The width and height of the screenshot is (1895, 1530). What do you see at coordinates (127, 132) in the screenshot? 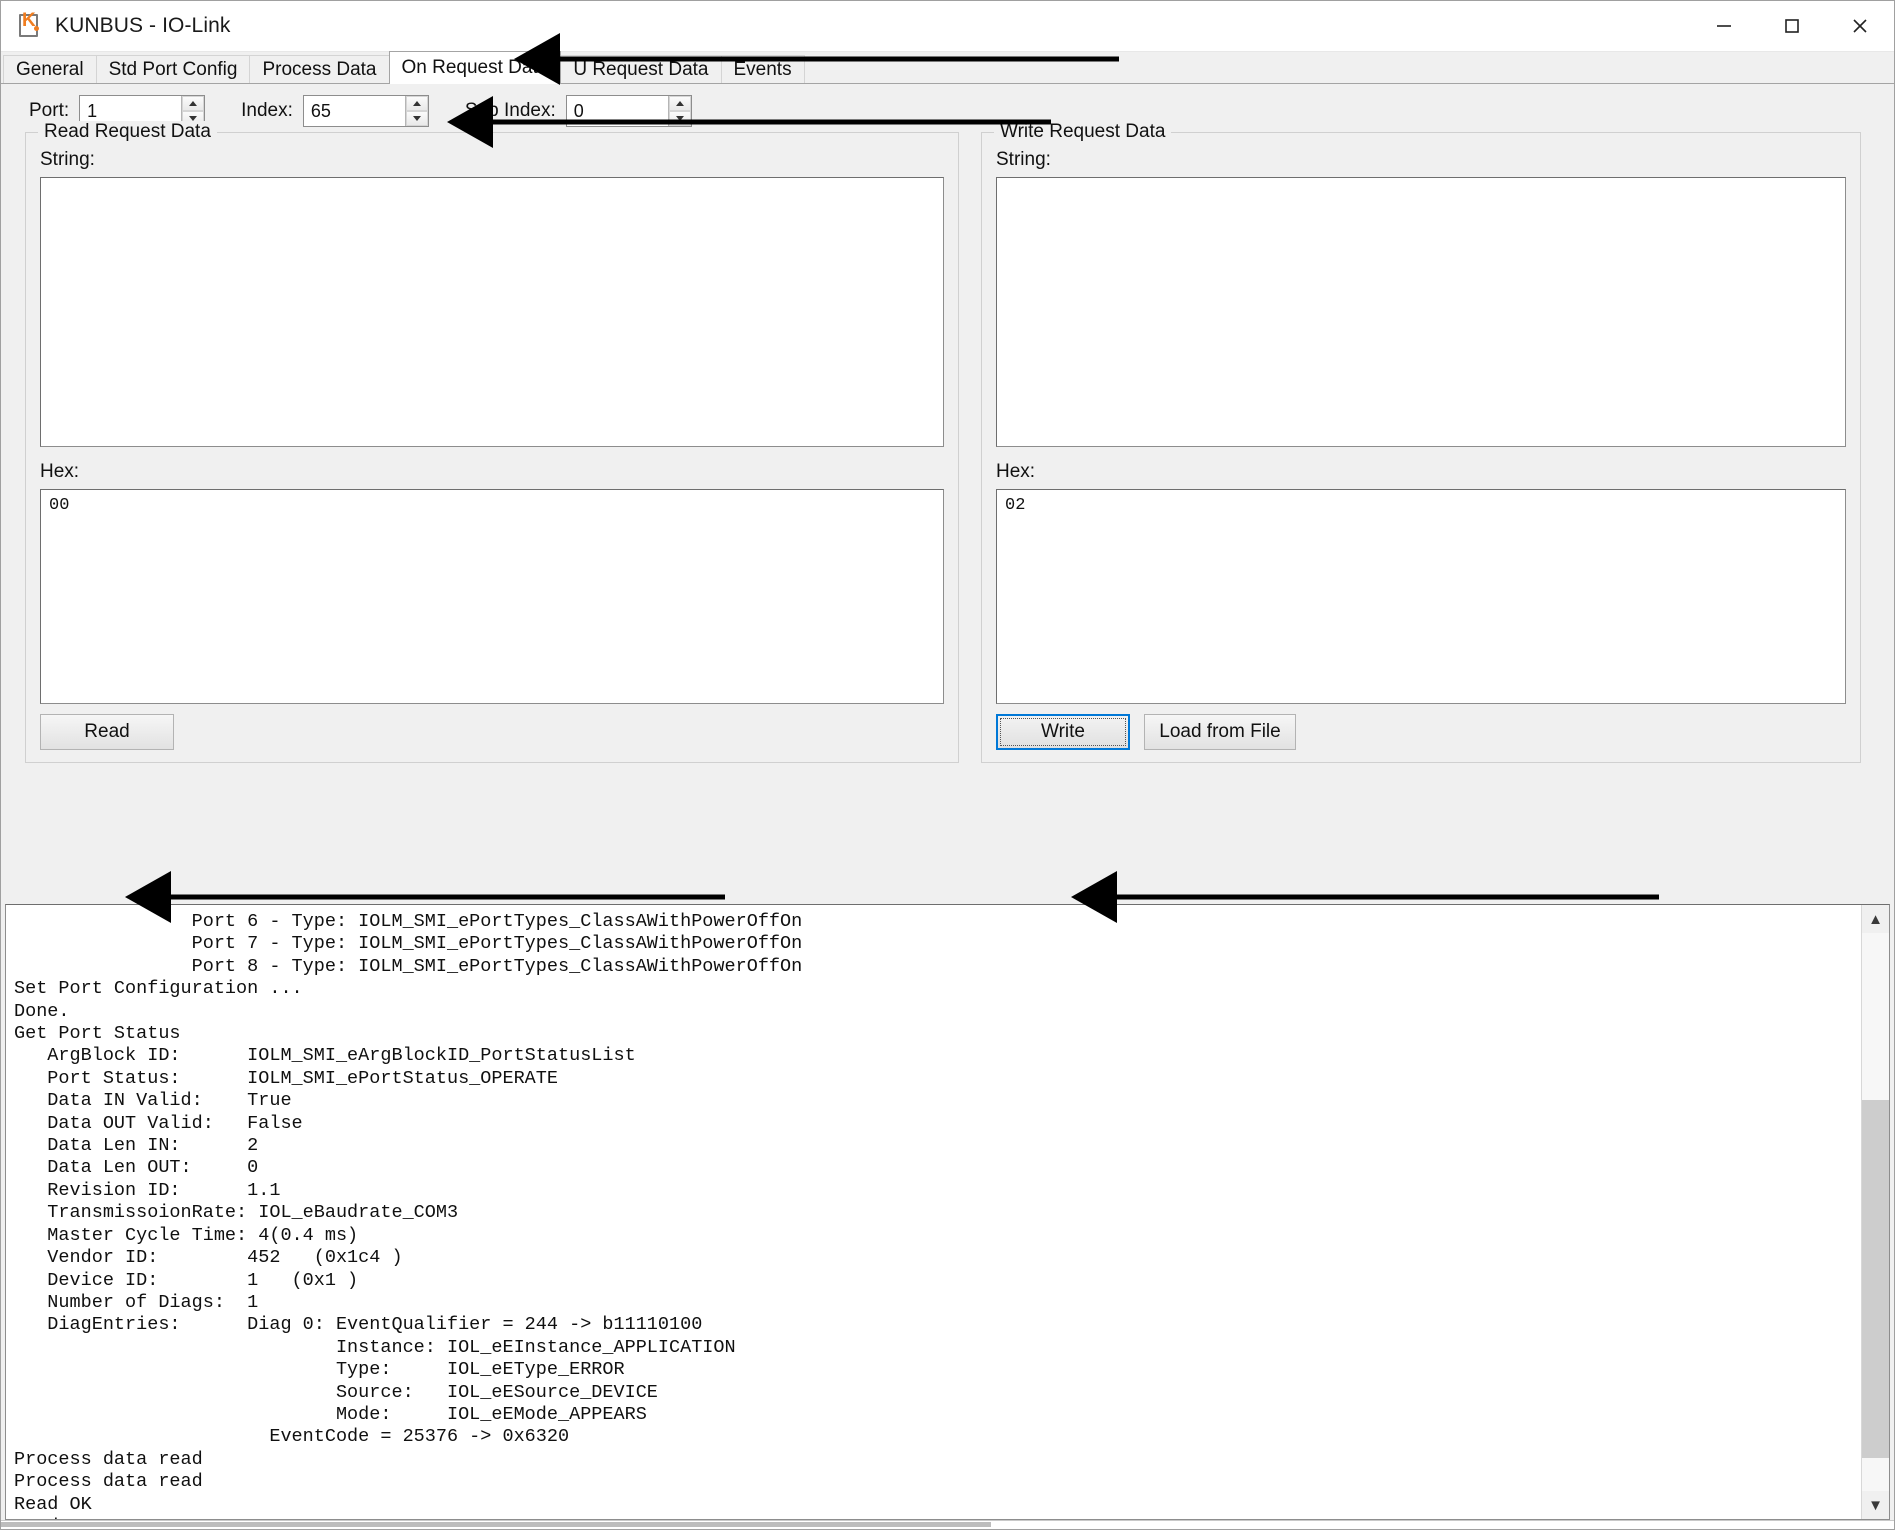
I see `read-group-title: Read Request Data` at bounding box center [127, 132].